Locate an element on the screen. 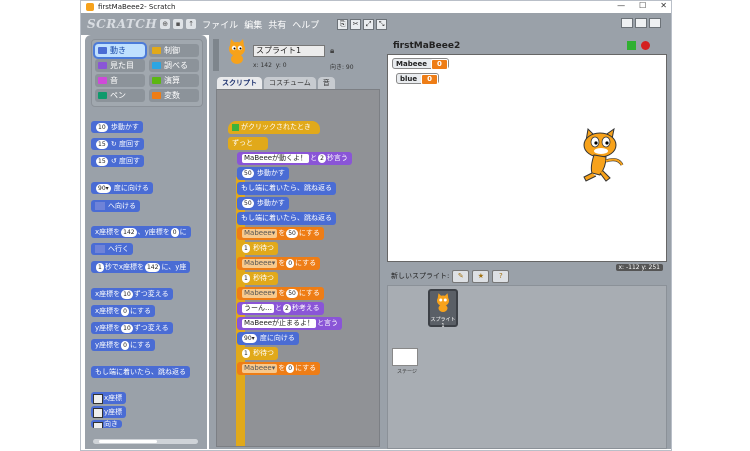 The height and width of the screenshot is (451, 750). block-set-y: y座標を 0 にする is located at coordinates (123, 345).